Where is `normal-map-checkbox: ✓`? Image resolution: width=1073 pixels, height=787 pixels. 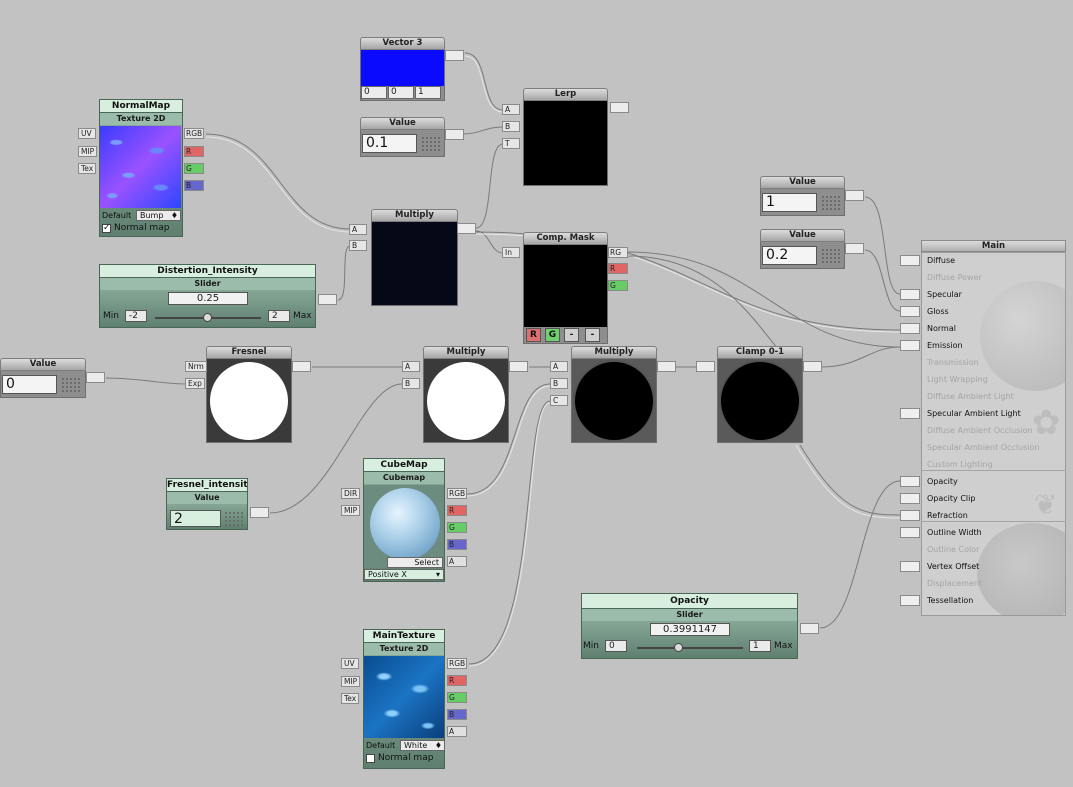 normal-map-checkbox: ✓ is located at coordinates (106, 228).